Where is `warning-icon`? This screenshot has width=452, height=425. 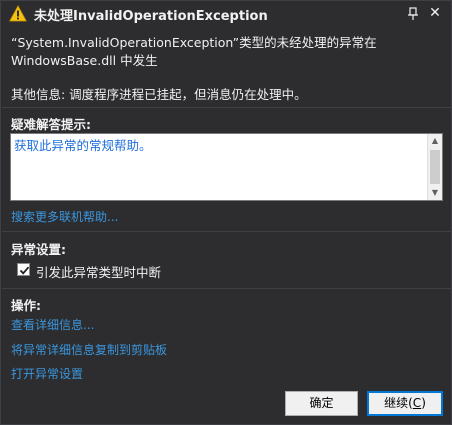 warning-icon is located at coordinates (18, 13).